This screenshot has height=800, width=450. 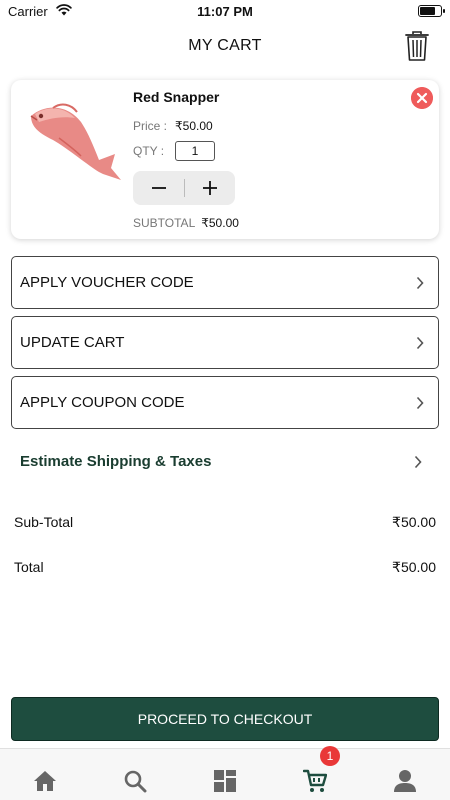 I want to click on status-bar: Carrier 11:07 PM, so click(x=225, y=12).